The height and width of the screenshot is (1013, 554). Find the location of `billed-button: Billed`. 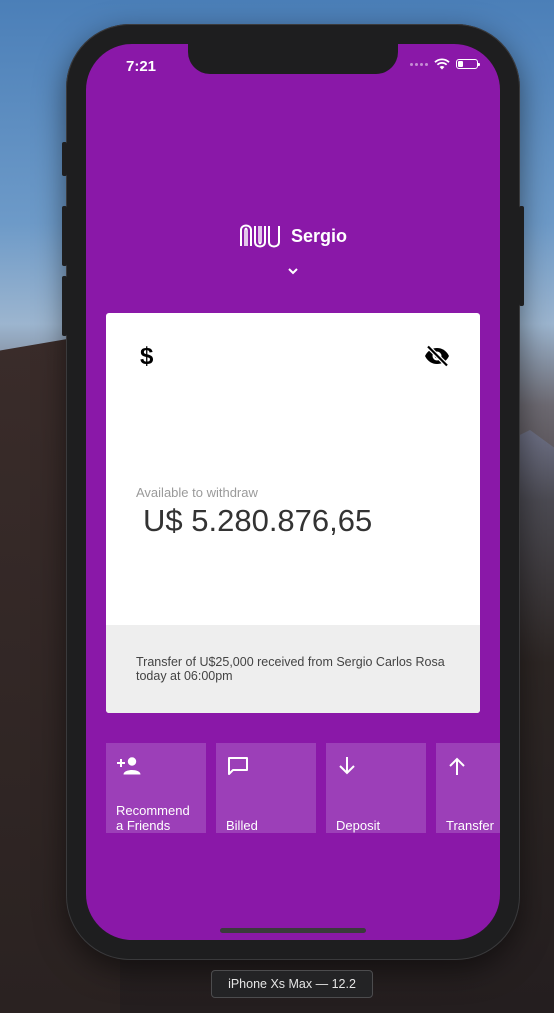

billed-button: Billed is located at coordinates (266, 788).